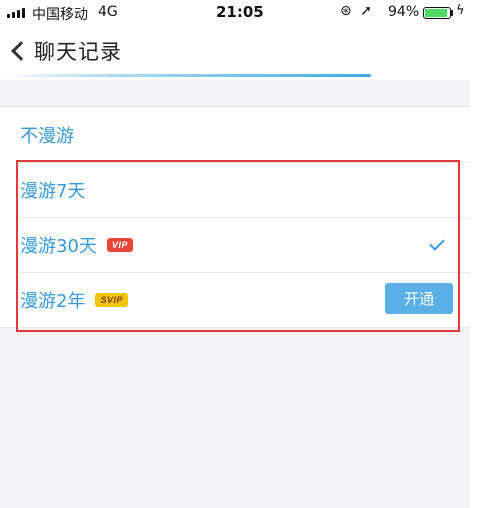  I want to click on status-icons: ⊛ ➚, so click(356, 11).